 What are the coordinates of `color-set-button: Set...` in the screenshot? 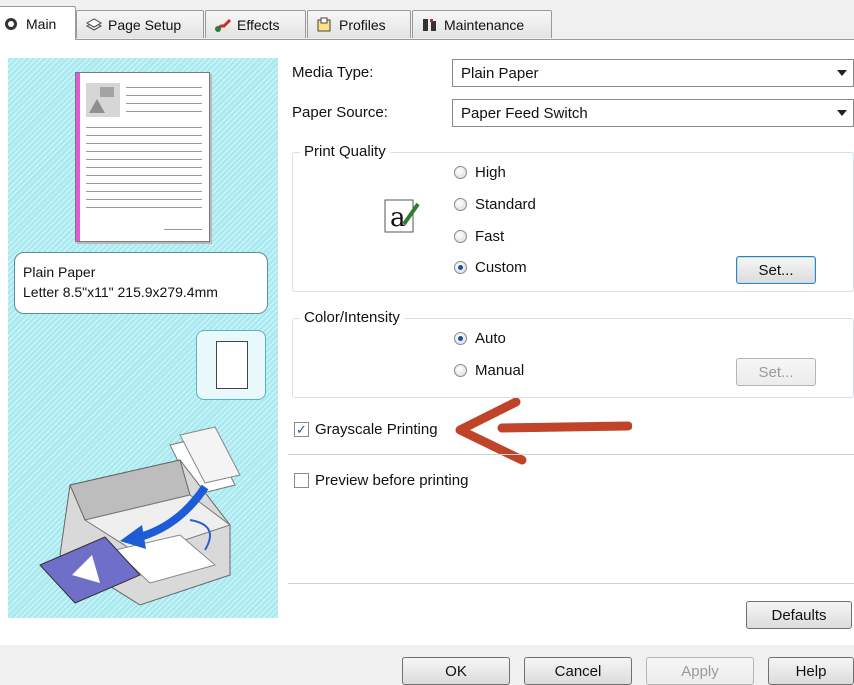 It's located at (776, 372).